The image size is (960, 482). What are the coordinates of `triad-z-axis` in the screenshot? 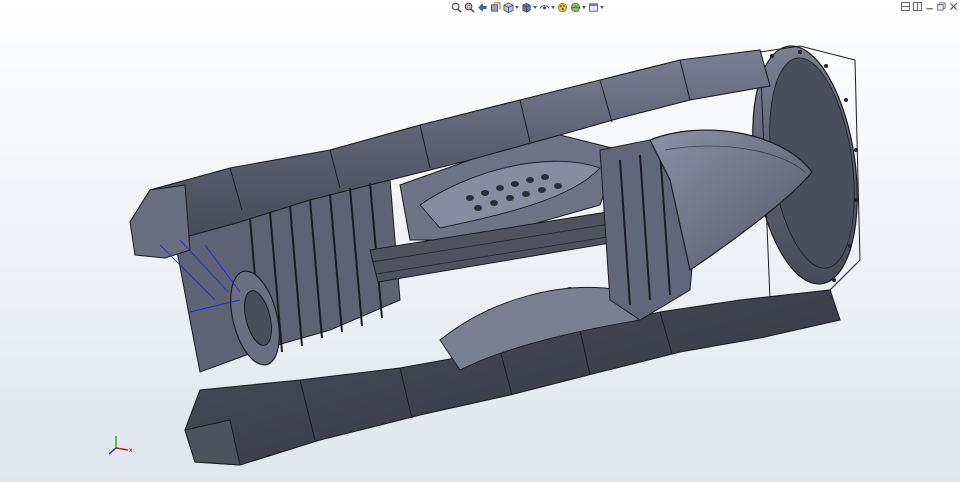 It's located at (112, 451).